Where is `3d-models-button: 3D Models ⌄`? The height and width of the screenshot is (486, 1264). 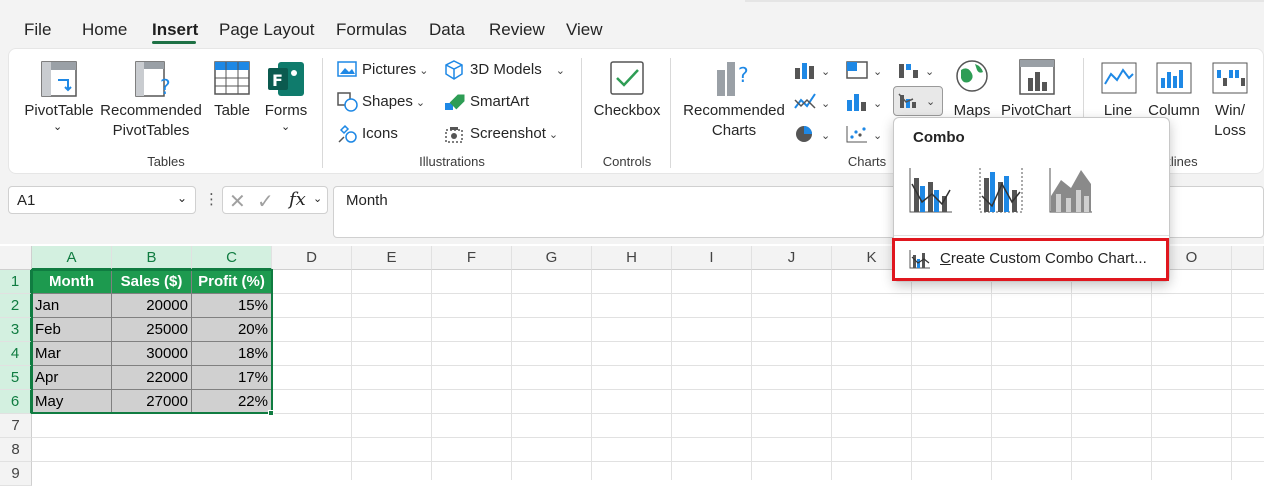 3d-models-button: 3D Models ⌄ is located at coordinates (517, 69).